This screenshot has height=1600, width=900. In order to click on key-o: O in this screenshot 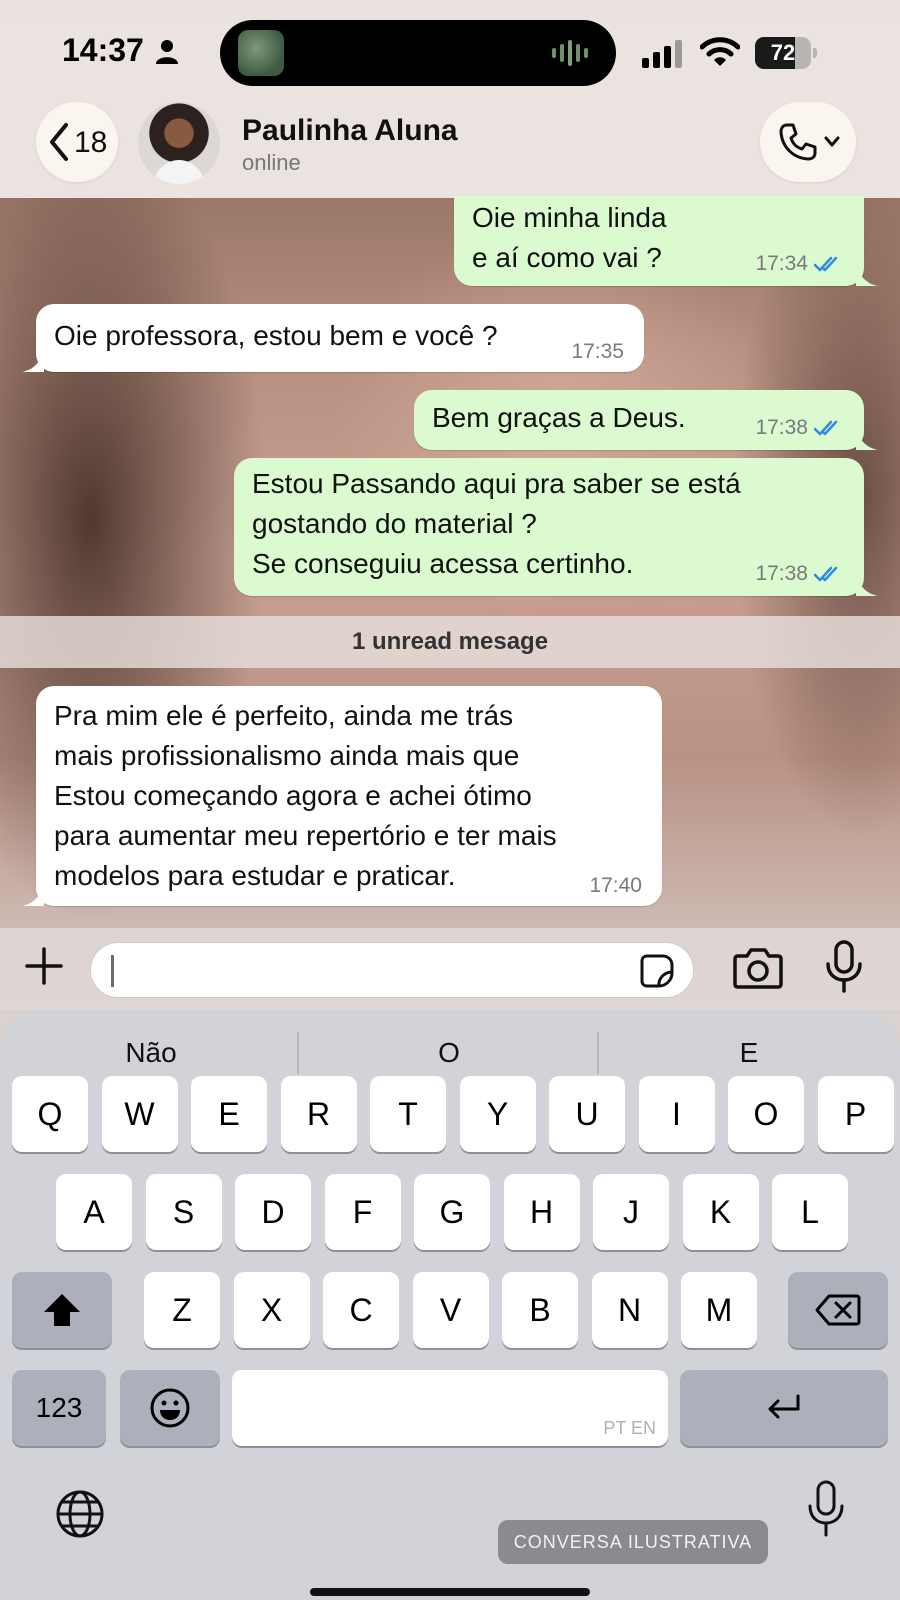, I will do `click(766, 1114)`.